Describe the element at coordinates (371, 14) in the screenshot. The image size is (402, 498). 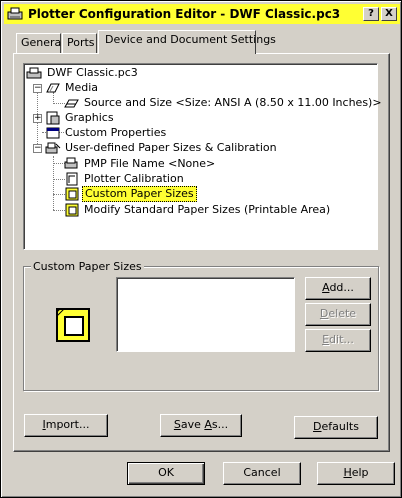
I see `help-title-button: ?` at that location.